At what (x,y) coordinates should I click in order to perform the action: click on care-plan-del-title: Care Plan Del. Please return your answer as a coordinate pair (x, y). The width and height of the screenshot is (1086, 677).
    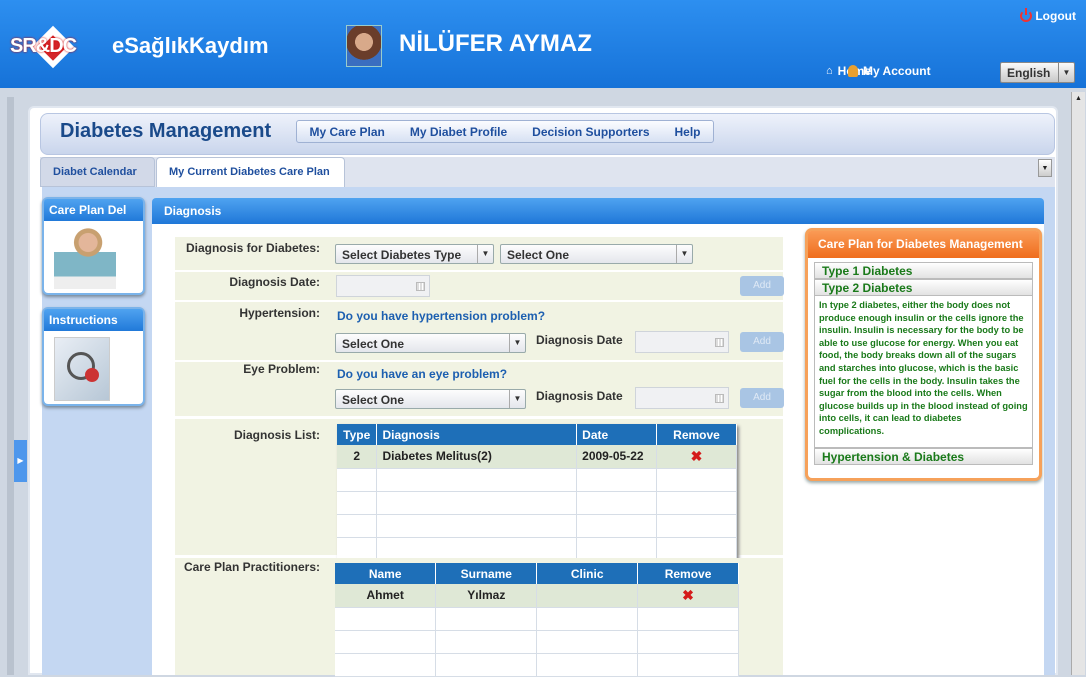
    Looking at the image, I should click on (93, 210).